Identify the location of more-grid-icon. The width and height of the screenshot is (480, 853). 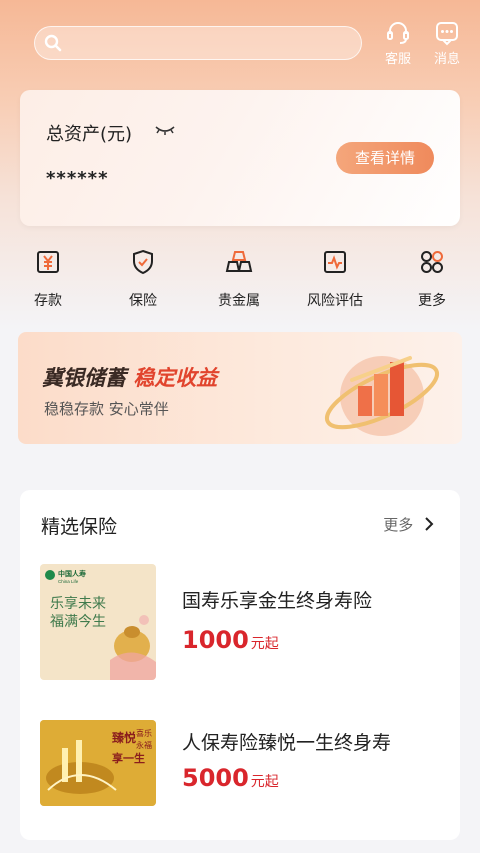
(432, 262).